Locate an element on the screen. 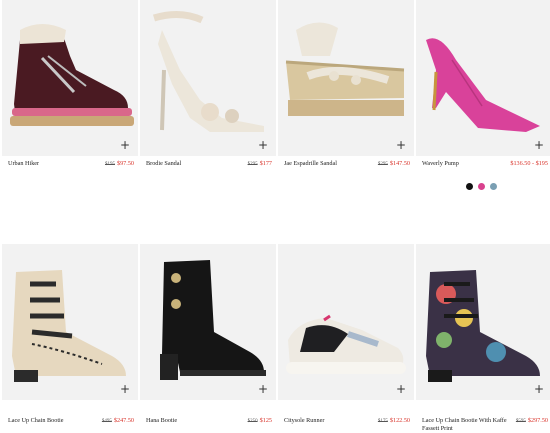 The height and width of the screenshot is (433, 550). product-name: Citysole Runner is located at coordinates (327, 421).